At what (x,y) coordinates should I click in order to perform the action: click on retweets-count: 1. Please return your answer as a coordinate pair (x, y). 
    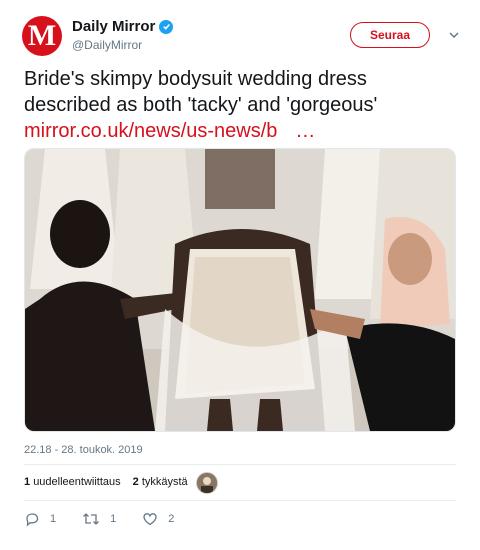
    Looking at the image, I should click on (27, 482).